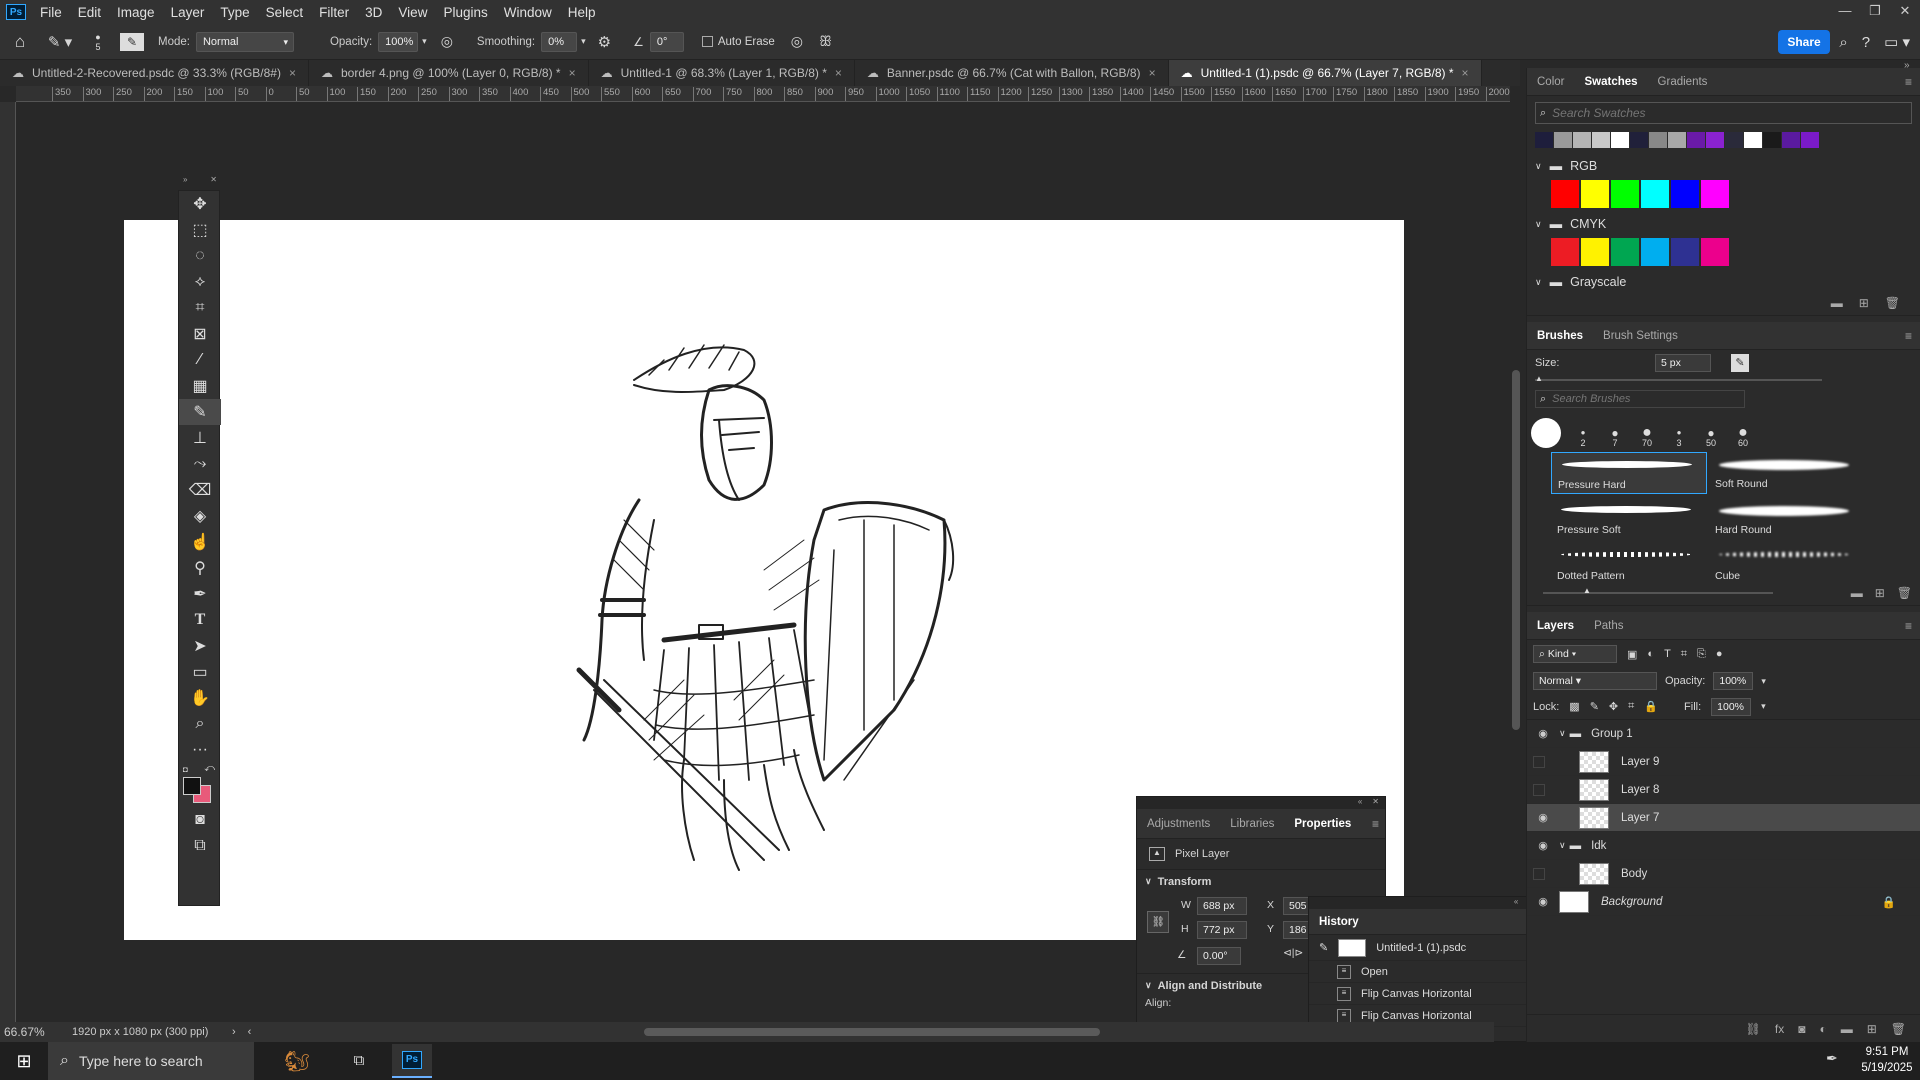 This screenshot has width=1920, height=1080. I want to click on frame-tool-icon: ⊠, so click(200, 334).